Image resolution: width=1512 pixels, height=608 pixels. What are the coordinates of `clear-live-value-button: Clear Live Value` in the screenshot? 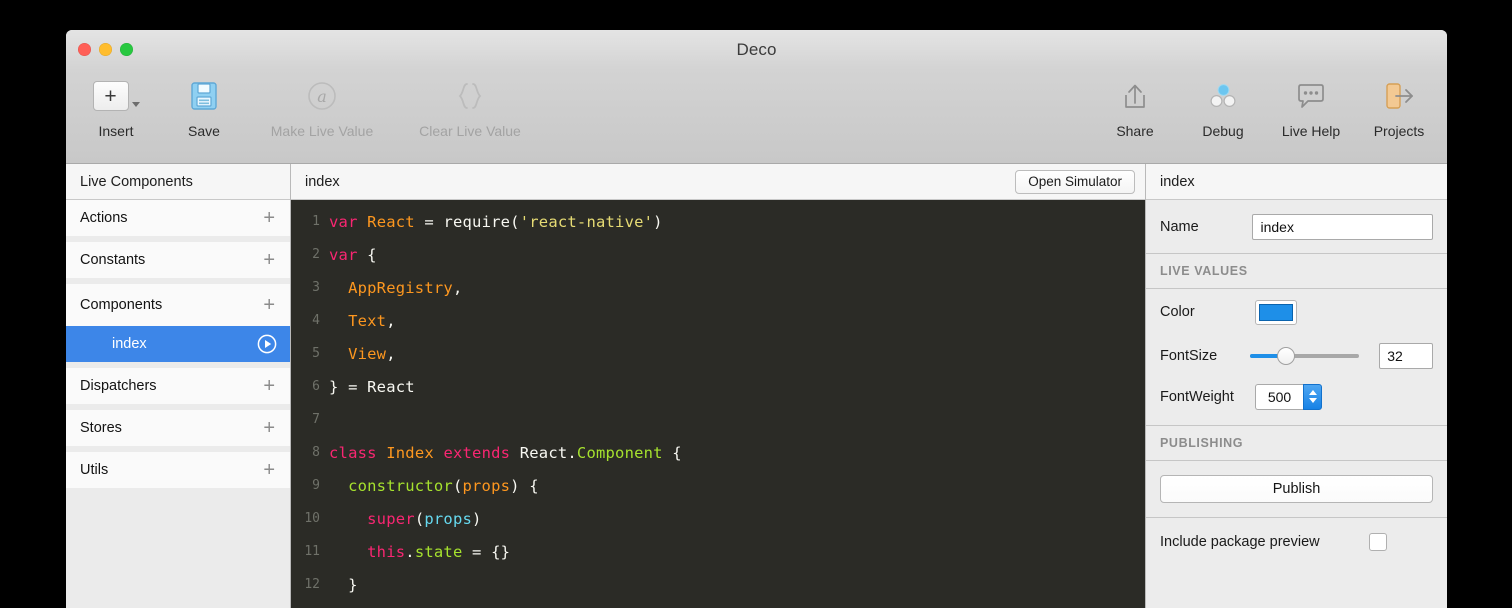 It's located at (470, 104).